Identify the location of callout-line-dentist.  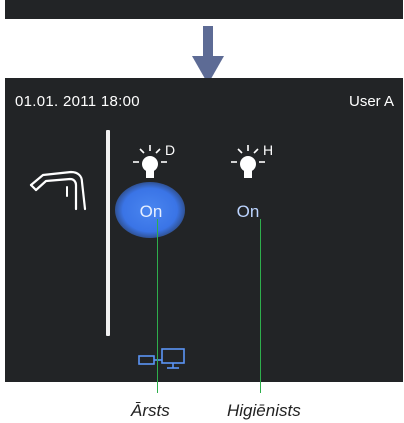
(157, 306).